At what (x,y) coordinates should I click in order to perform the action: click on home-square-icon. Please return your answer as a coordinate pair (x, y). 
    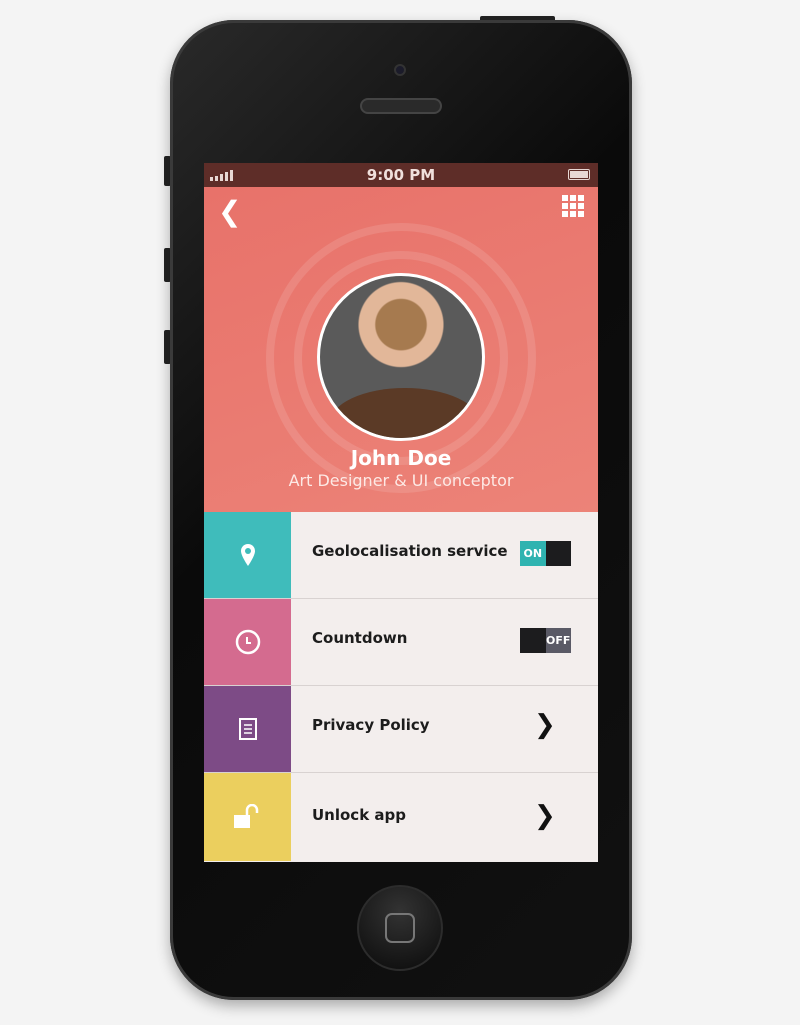
    Looking at the image, I should click on (400, 928).